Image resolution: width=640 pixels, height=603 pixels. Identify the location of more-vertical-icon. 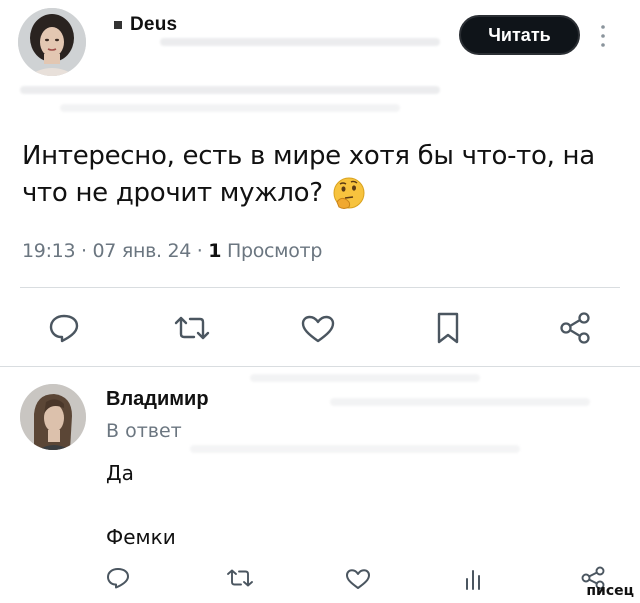
(603, 36).